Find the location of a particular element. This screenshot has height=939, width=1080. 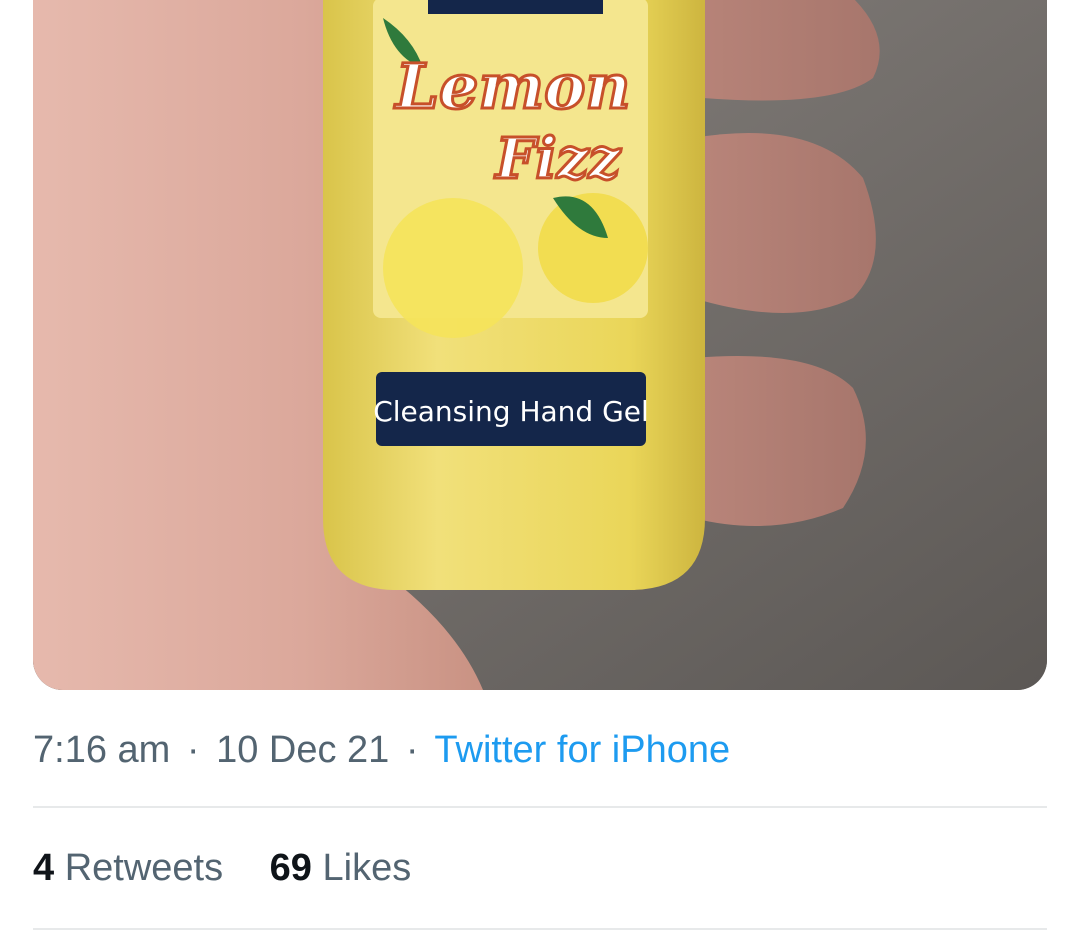

tweet-date: 10 Dec 21 is located at coordinates (302, 750).